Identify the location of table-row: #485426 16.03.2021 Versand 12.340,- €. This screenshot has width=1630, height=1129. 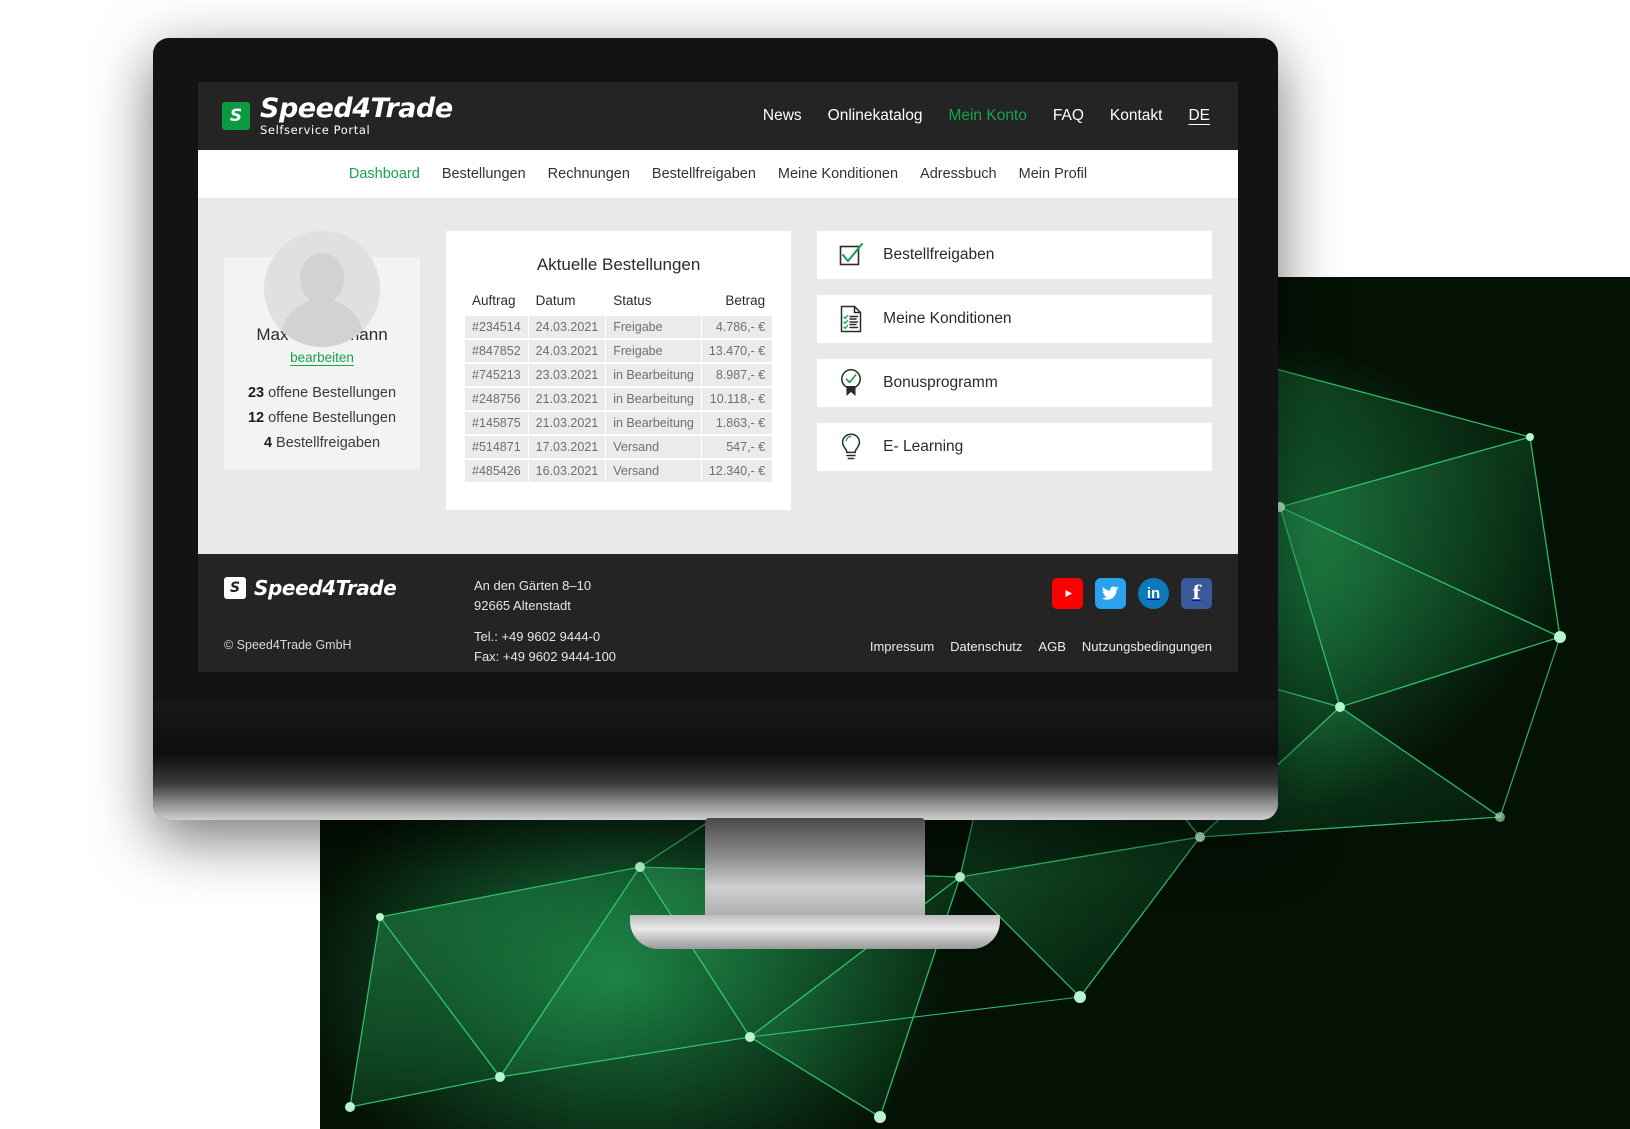
(619, 471).